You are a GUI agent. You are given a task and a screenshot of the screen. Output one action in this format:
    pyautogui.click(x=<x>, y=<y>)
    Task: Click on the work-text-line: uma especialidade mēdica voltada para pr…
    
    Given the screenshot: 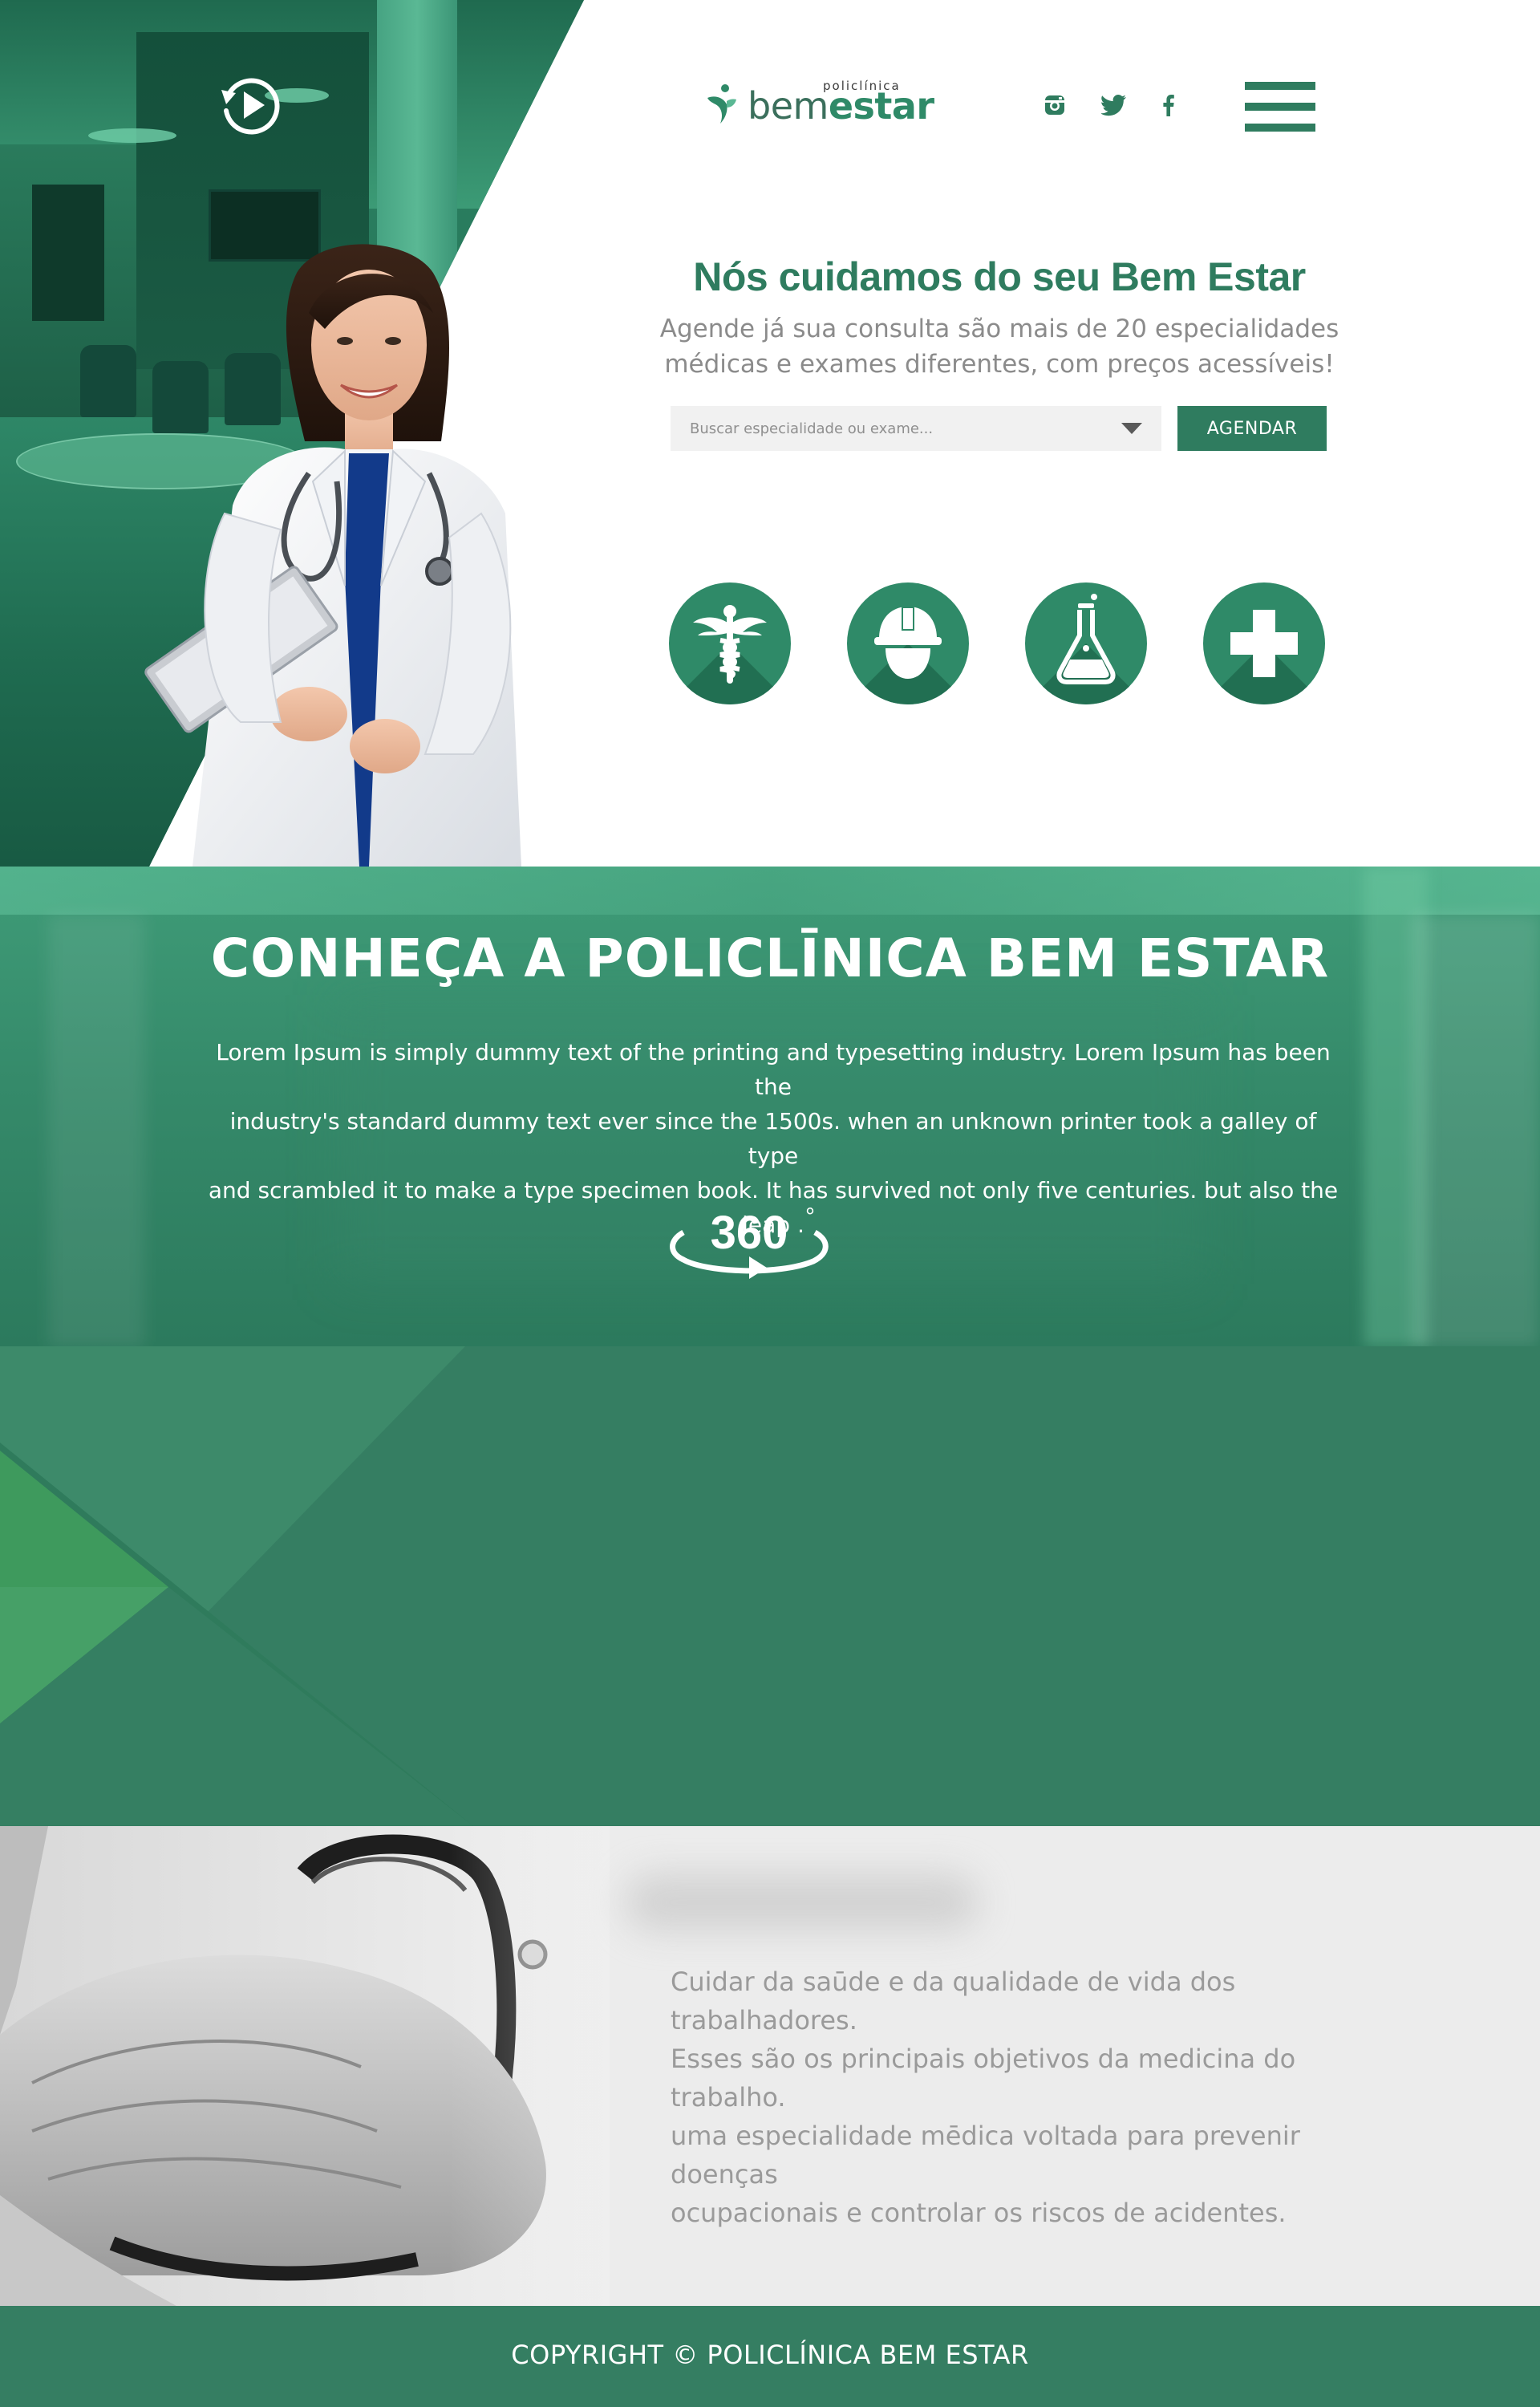 What is the action you would take?
    pyautogui.click(x=985, y=2155)
    